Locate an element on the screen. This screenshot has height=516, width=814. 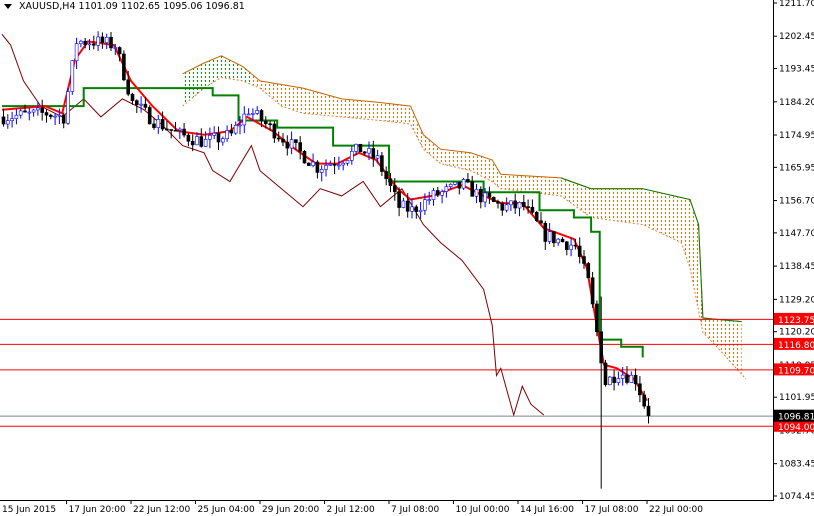
symbol-label: XAUUSD,H4 is located at coordinates (47, 6).